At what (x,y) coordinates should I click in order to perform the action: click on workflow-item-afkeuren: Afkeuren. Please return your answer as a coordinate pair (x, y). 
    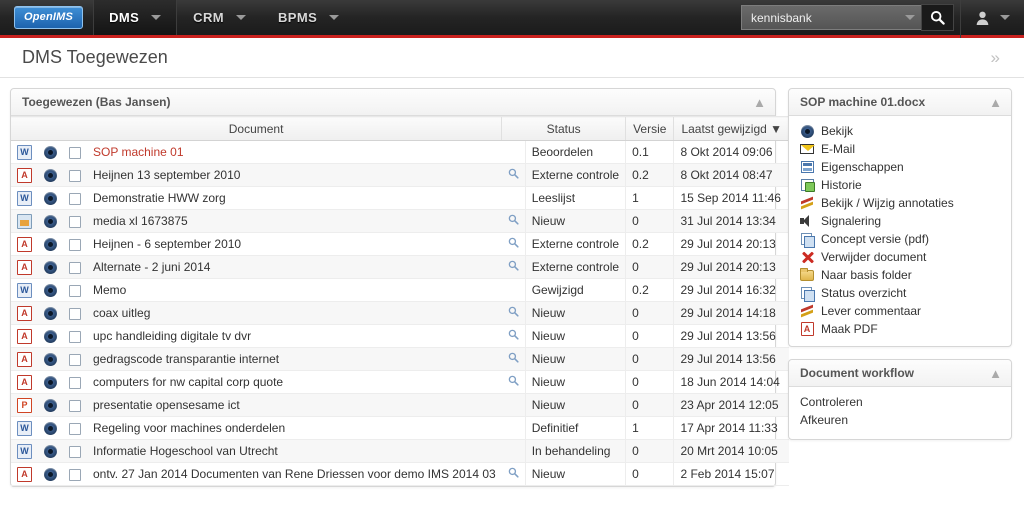
    Looking at the image, I should click on (900, 421).